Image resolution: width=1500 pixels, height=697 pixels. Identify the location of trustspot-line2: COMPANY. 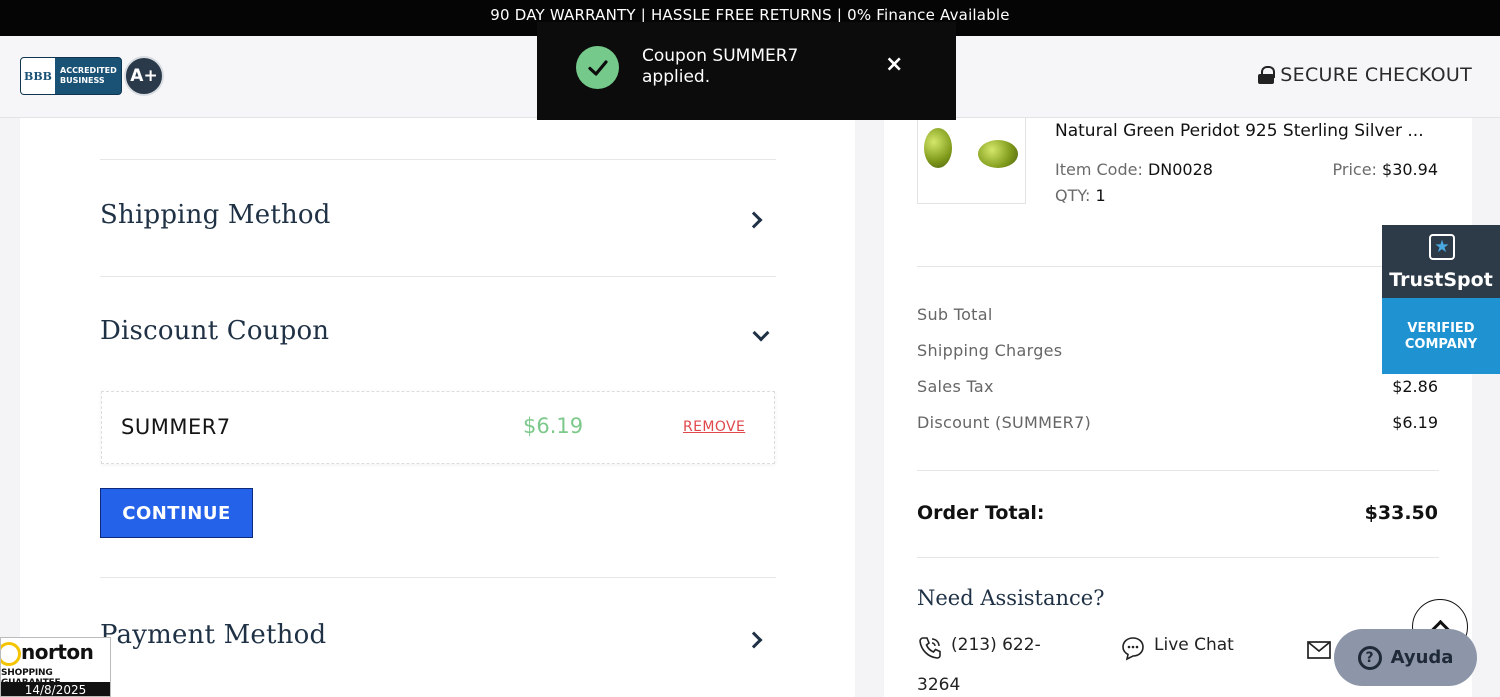
(1441, 344).